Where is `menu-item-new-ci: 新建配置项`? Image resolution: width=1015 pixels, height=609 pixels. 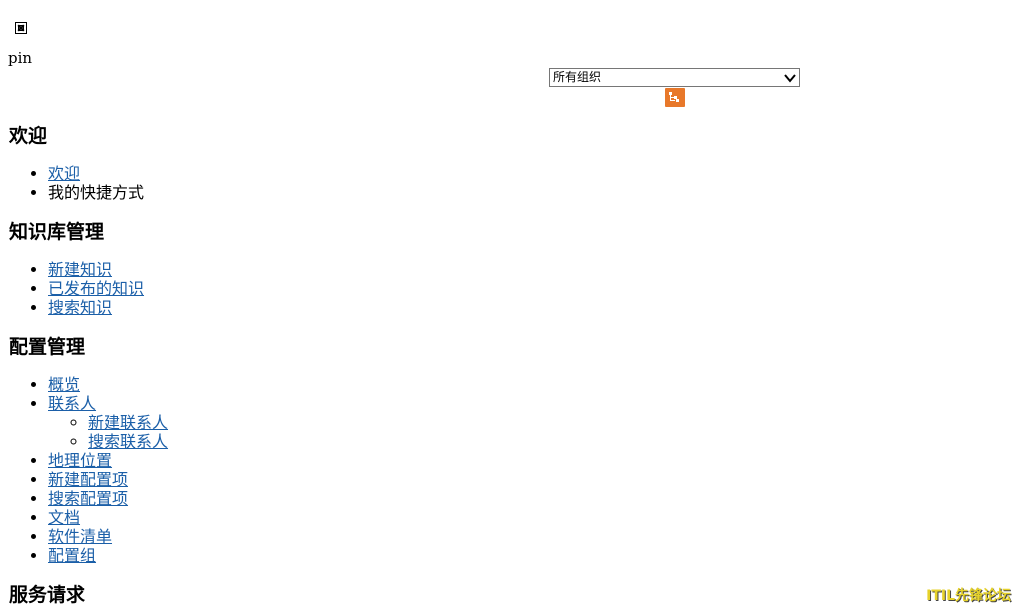 menu-item-new-ci: 新建配置项 is located at coordinates (328, 479).